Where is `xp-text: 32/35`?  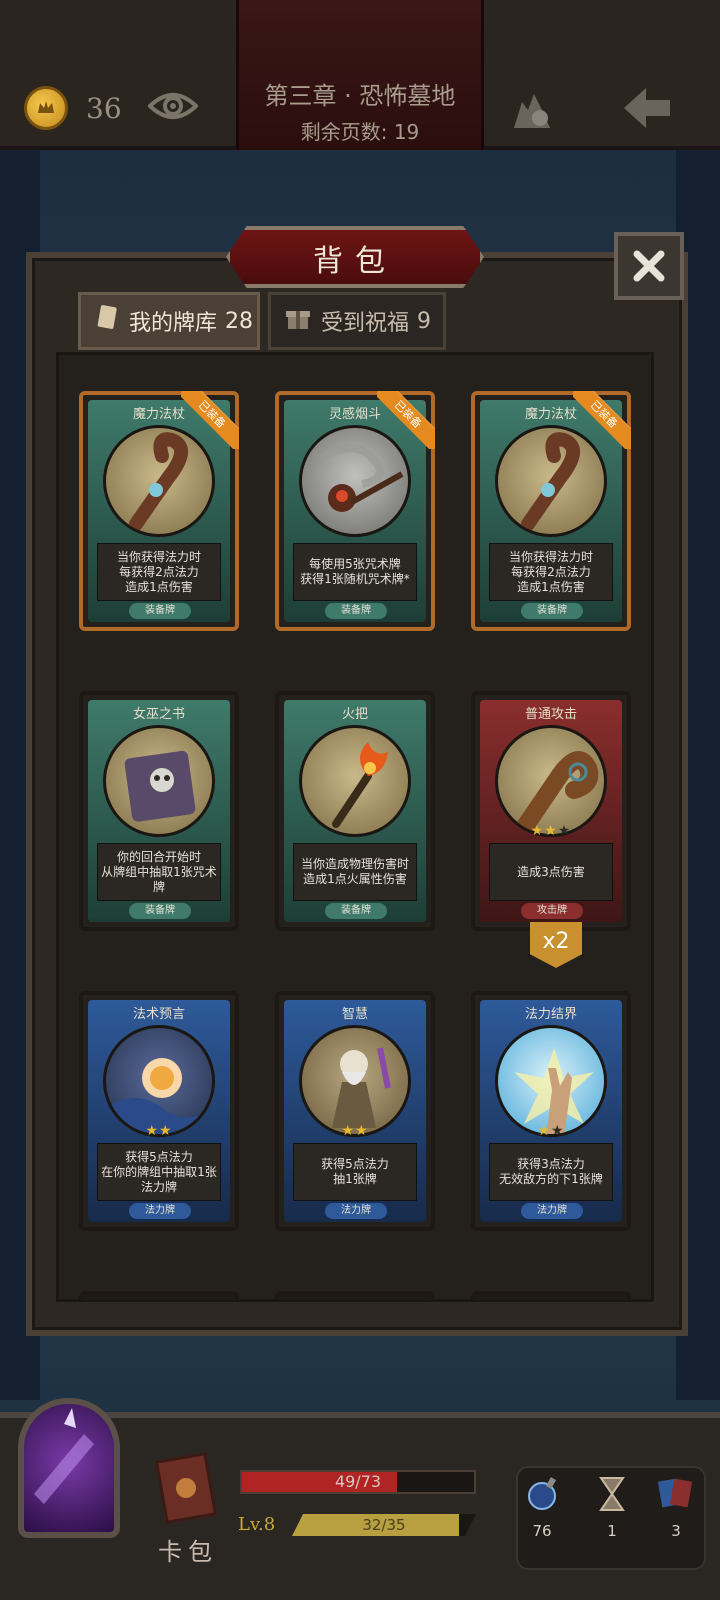
xp-text: 32/35 is located at coordinates (384, 1525).